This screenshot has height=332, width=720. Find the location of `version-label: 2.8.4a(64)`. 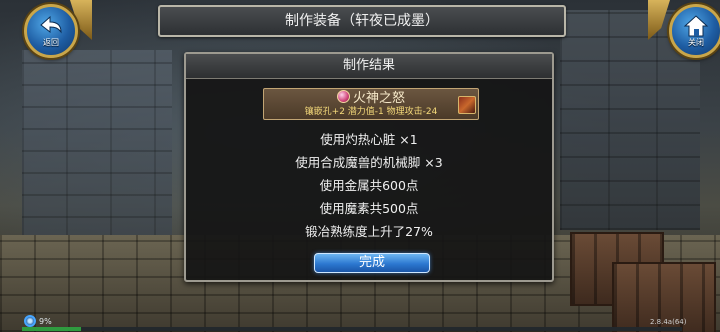

version-label: 2.8.4a(64) is located at coordinates (668, 322).